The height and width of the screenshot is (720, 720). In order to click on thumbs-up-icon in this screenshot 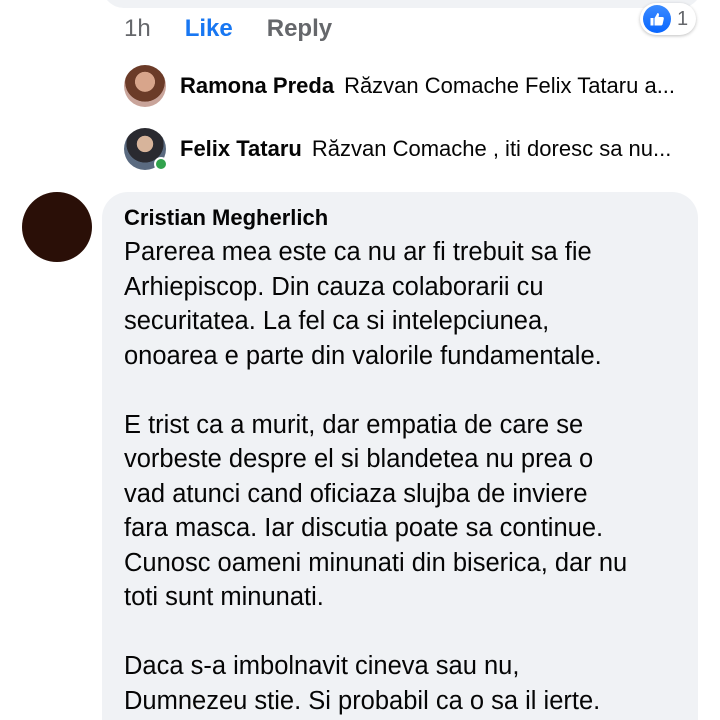, I will do `click(657, 19)`.